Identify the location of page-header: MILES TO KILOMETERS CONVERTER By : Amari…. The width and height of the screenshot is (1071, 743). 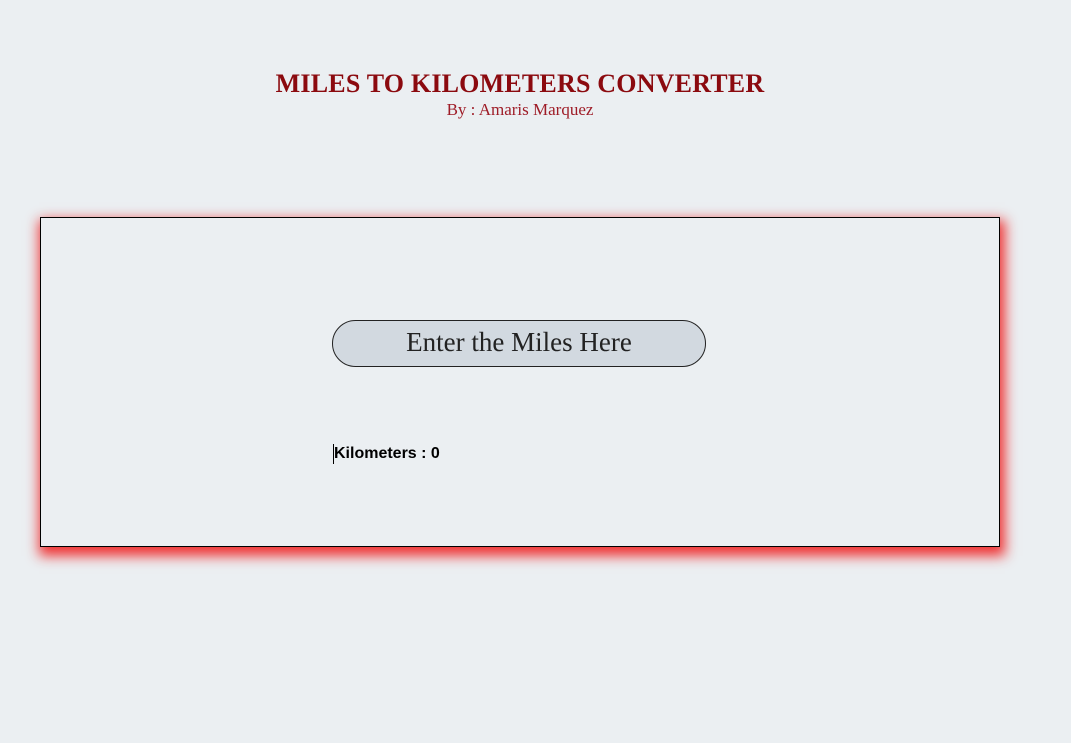
(520, 94).